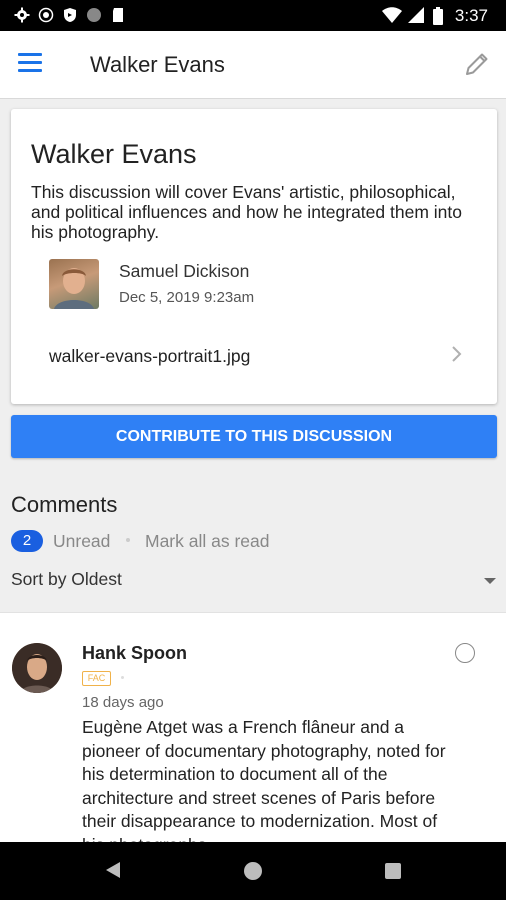 This screenshot has width=506, height=900. I want to click on aperture-icon, so click(46, 15).